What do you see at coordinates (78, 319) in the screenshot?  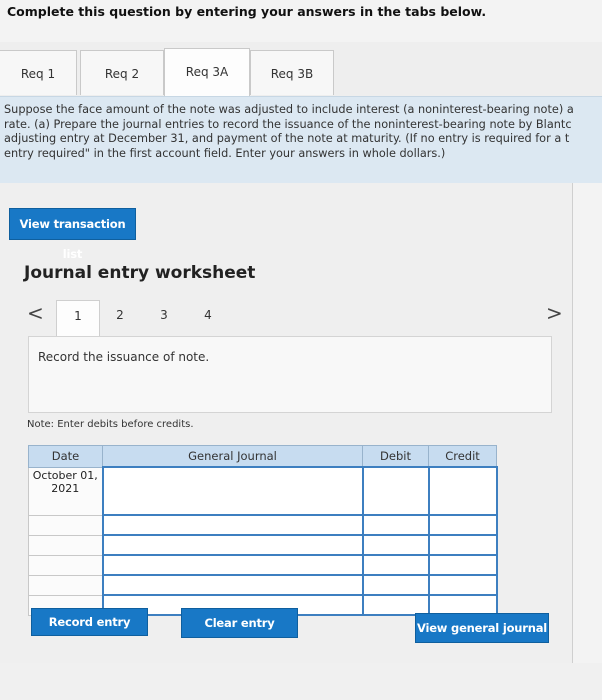 I see `step-tab-1: 1` at bounding box center [78, 319].